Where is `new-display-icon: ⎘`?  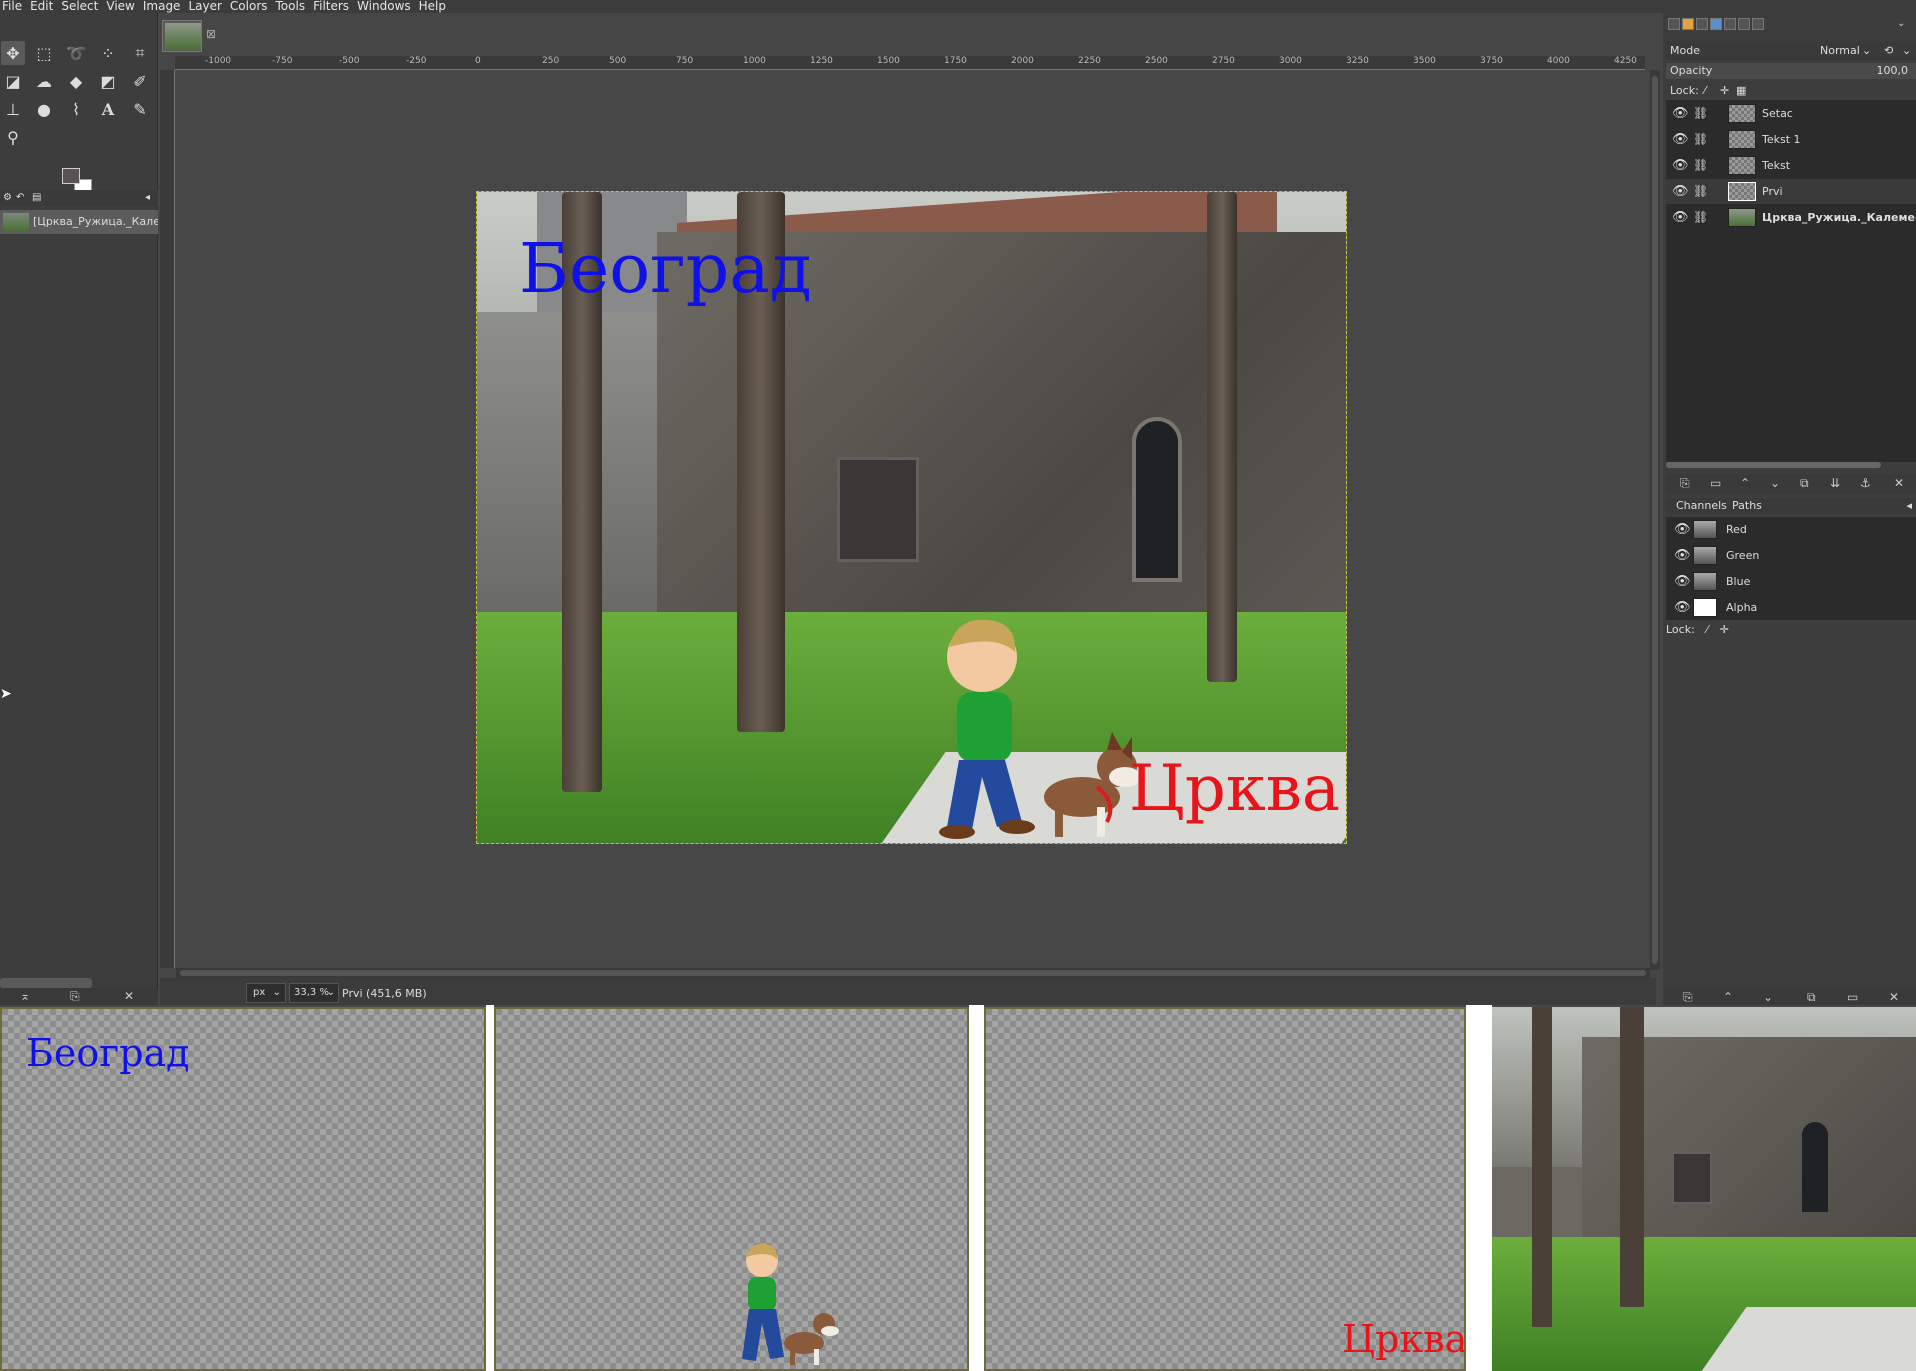 new-display-icon: ⎘ is located at coordinates (75, 996).